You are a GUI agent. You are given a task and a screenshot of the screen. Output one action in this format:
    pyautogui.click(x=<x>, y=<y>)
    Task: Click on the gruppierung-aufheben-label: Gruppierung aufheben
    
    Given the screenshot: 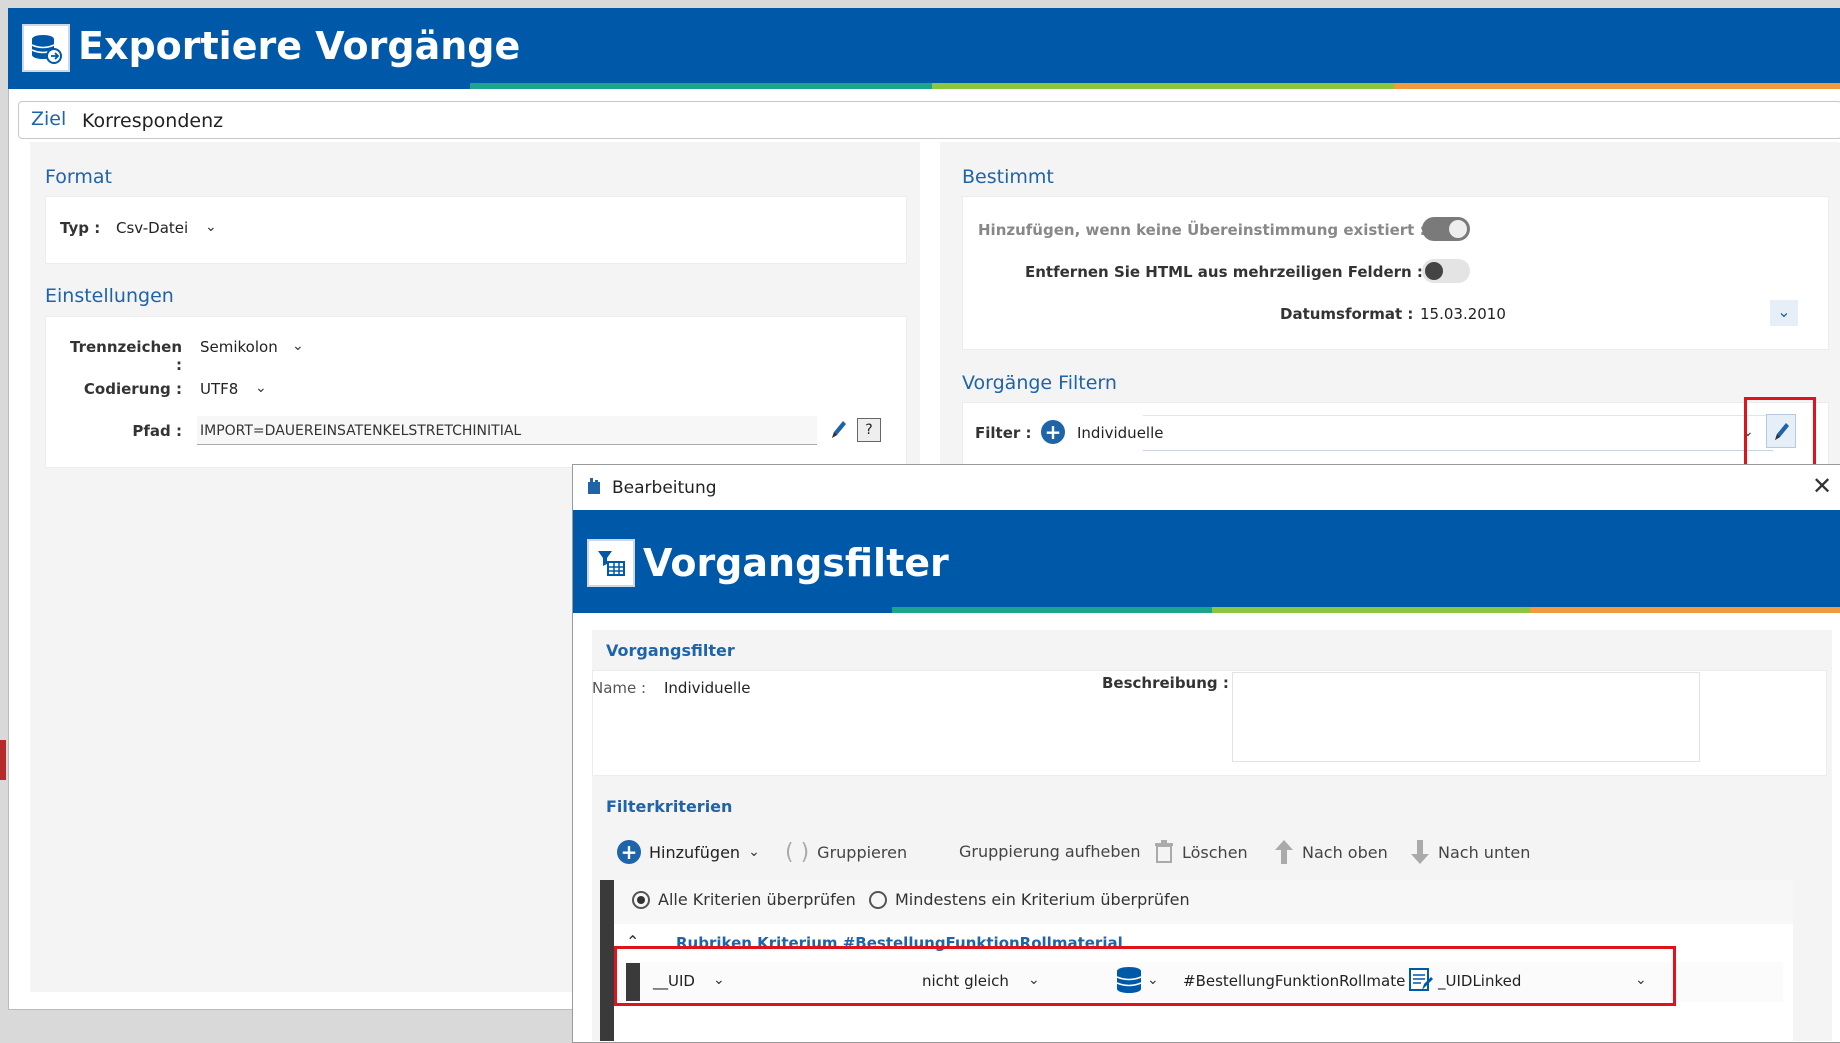 What is the action you would take?
    pyautogui.click(x=1050, y=851)
    